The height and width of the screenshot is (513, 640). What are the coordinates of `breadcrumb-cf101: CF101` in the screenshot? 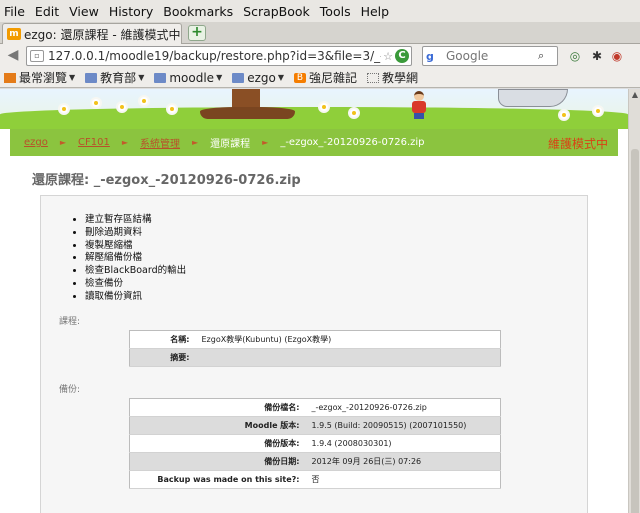 It's located at (94, 142).